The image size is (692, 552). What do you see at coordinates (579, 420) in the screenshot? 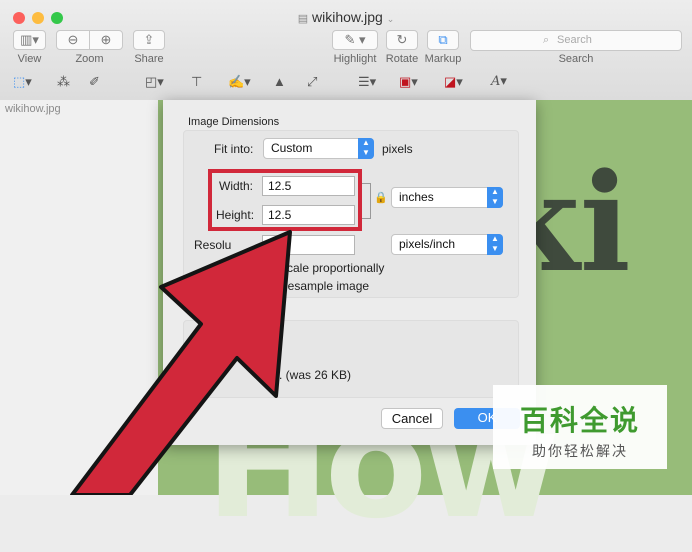
I see `watermark-title: 百科全说` at bounding box center [579, 420].